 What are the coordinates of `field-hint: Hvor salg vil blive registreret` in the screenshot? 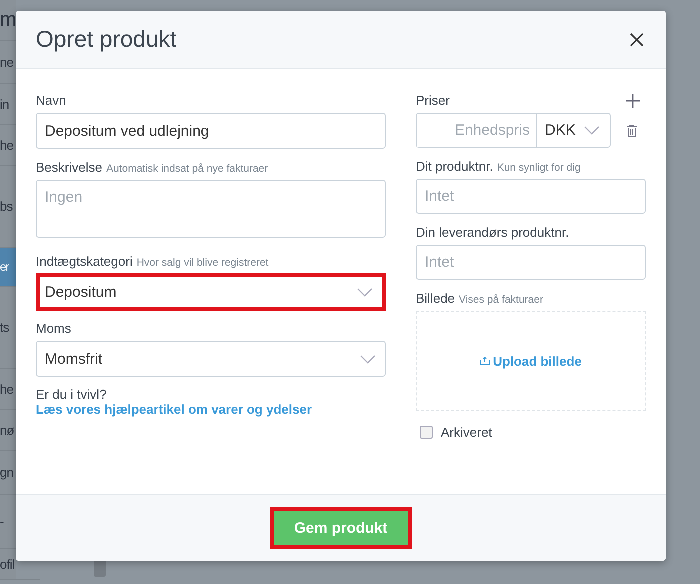 It's located at (202, 263).